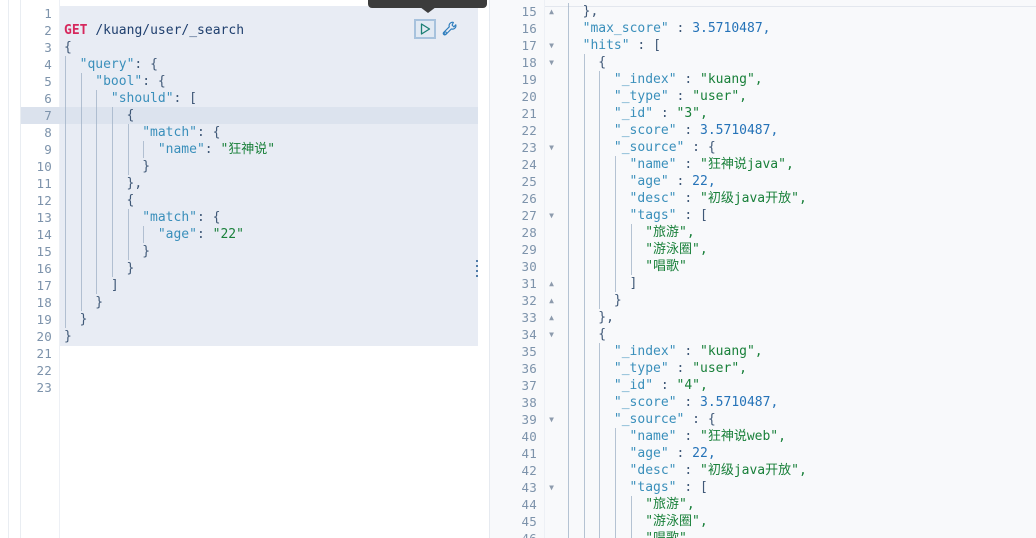 The height and width of the screenshot is (538, 1036). What do you see at coordinates (449, 29) in the screenshot?
I see `settings-wrench-button` at bounding box center [449, 29].